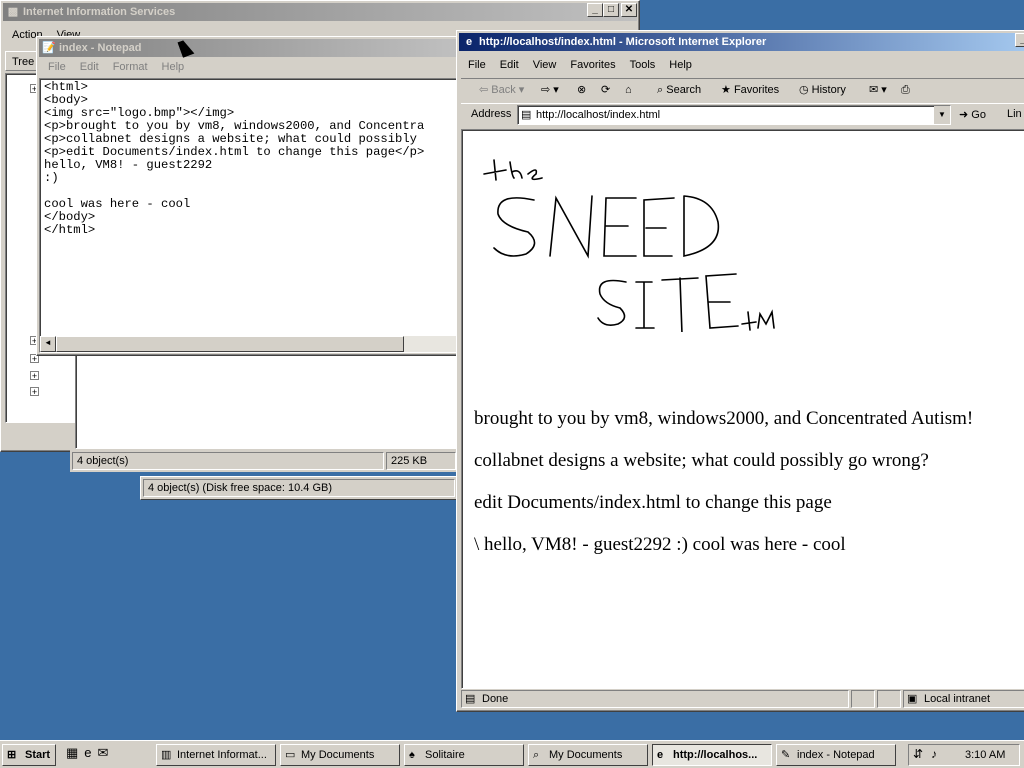 Image resolution: width=1024 pixels, height=768 pixels. What do you see at coordinates (249, 67) in the screenshot?
I see `notepad-menubar: File Edit Format Help` at bounding box center [249, 67].